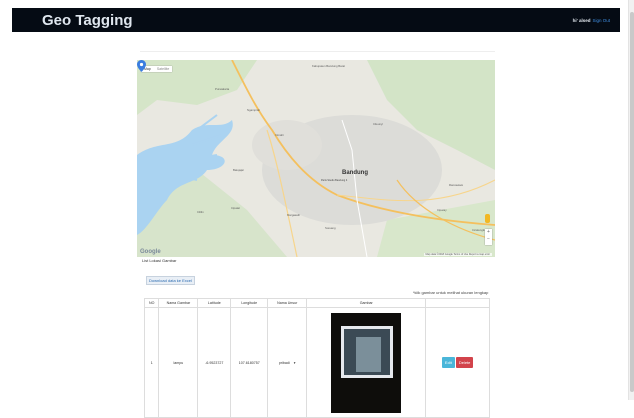  Describe the element at coordinates (178, 362) in the screenshot. I see `cell-nama: lampu` at that location.